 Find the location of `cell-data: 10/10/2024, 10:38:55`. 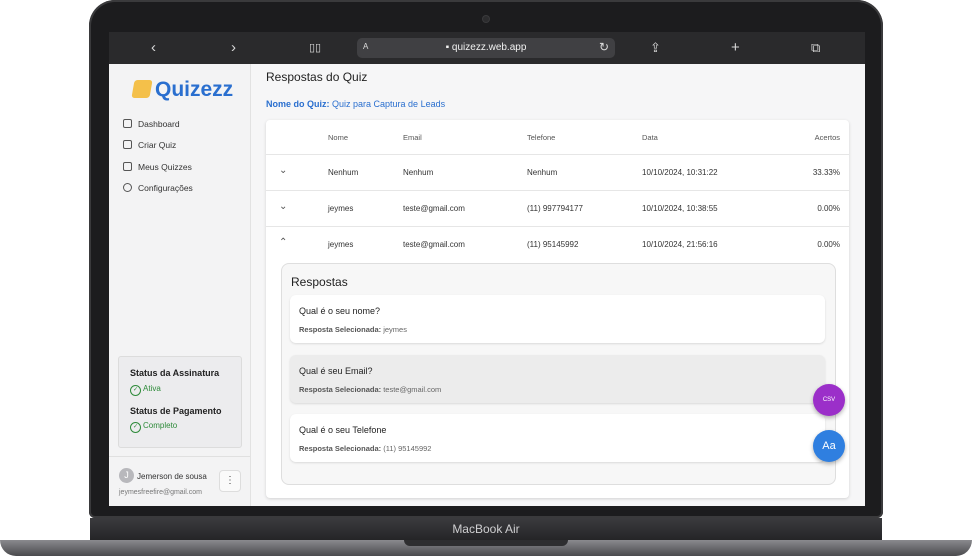

cell-data: 10/10/2024, 10:38:55 is located at coordinates (680, 208).